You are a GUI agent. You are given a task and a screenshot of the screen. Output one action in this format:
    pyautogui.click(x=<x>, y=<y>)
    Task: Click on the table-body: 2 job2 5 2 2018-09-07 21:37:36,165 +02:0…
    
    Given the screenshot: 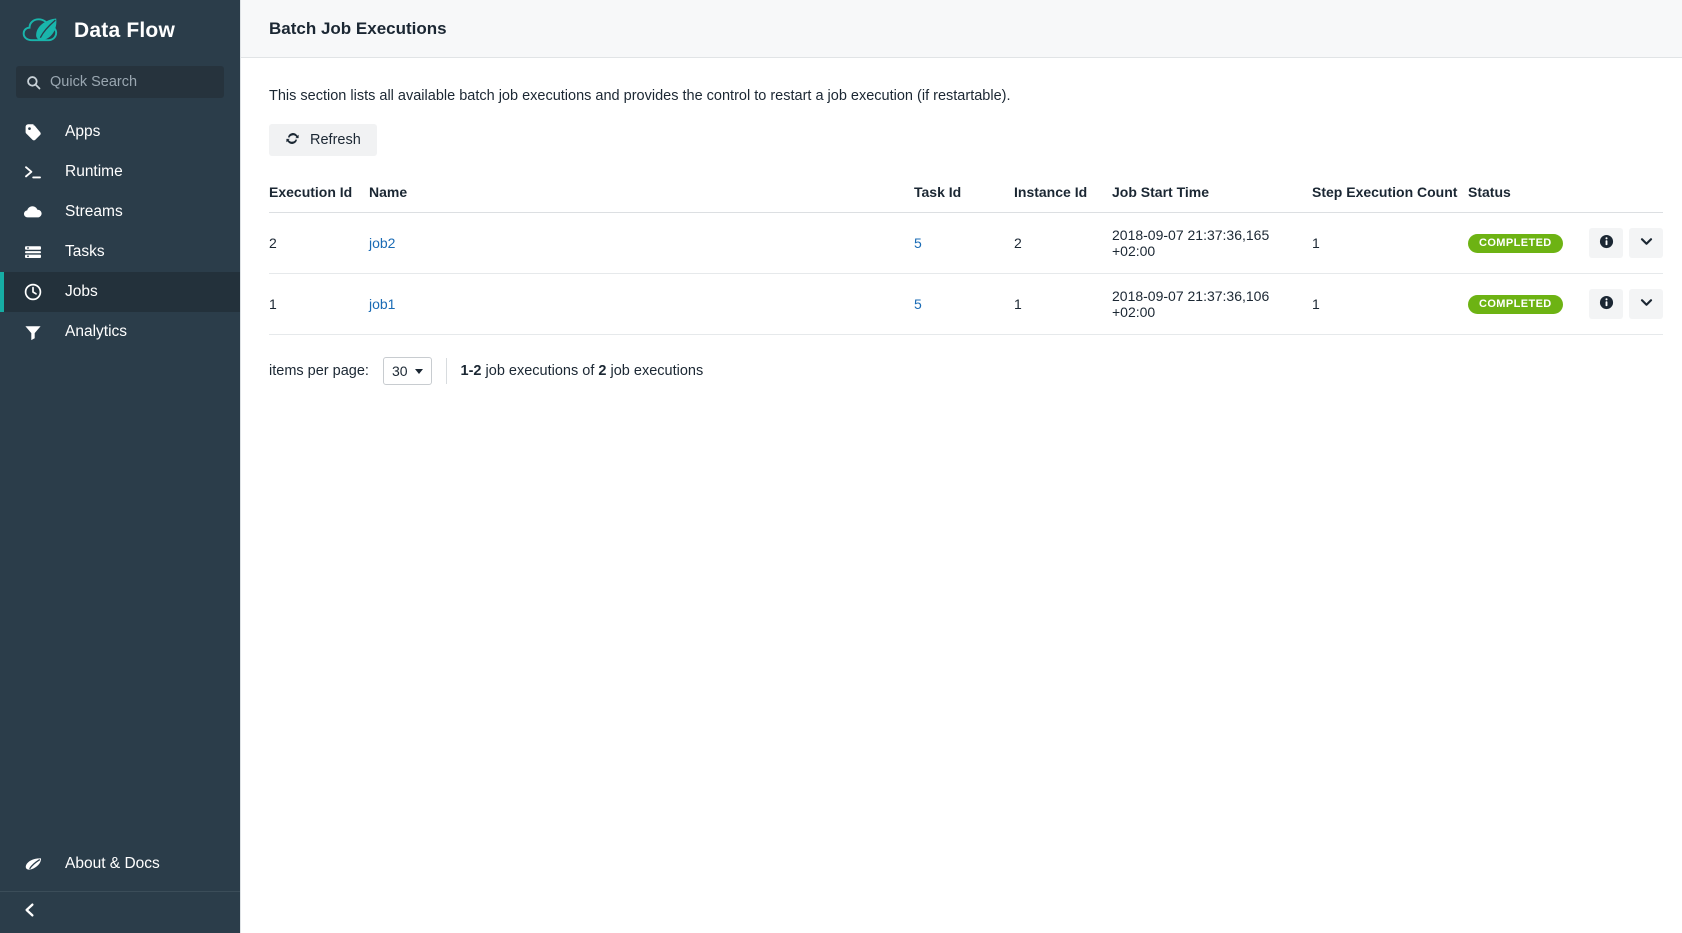 What is the action you would take?
    pyautogui.click(x=966, y=274)
    